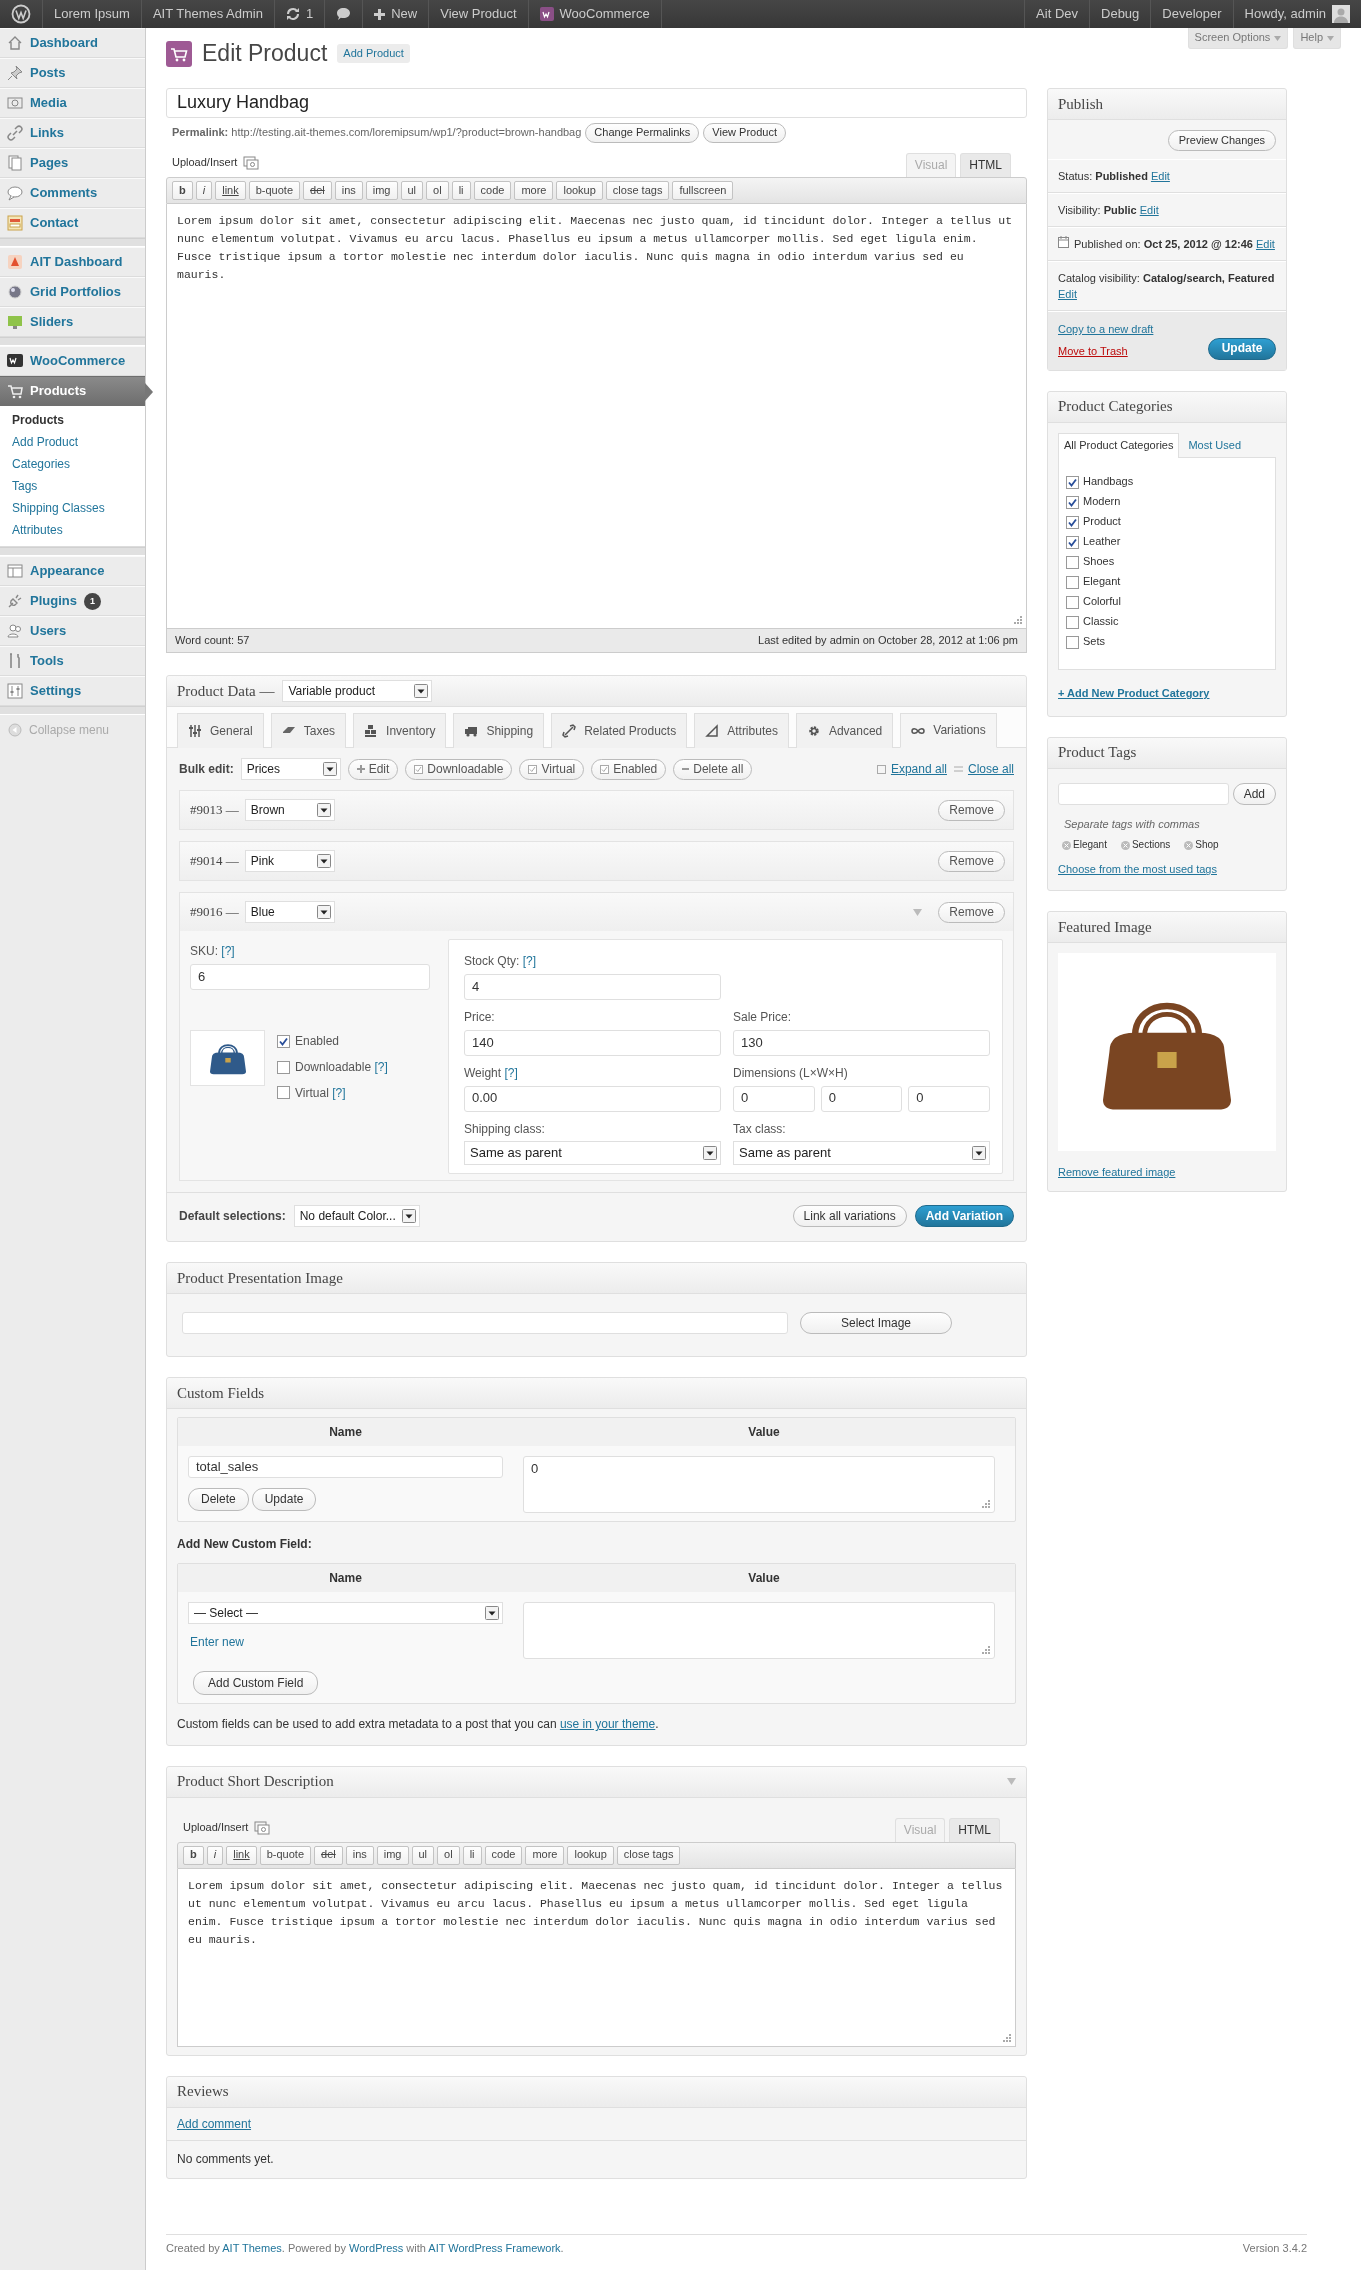 This screenshot has height=2270, width=1361. I want to click on footer-link: WordPress, so click(376, 2247).